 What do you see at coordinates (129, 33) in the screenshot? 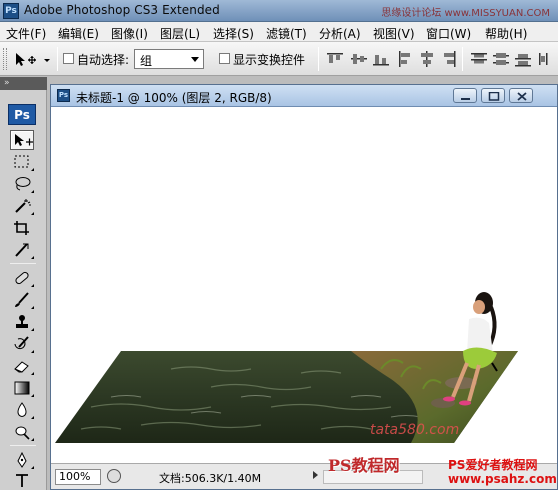
I see `menu-image: 图像(I)` at bounding box center [129, 33].